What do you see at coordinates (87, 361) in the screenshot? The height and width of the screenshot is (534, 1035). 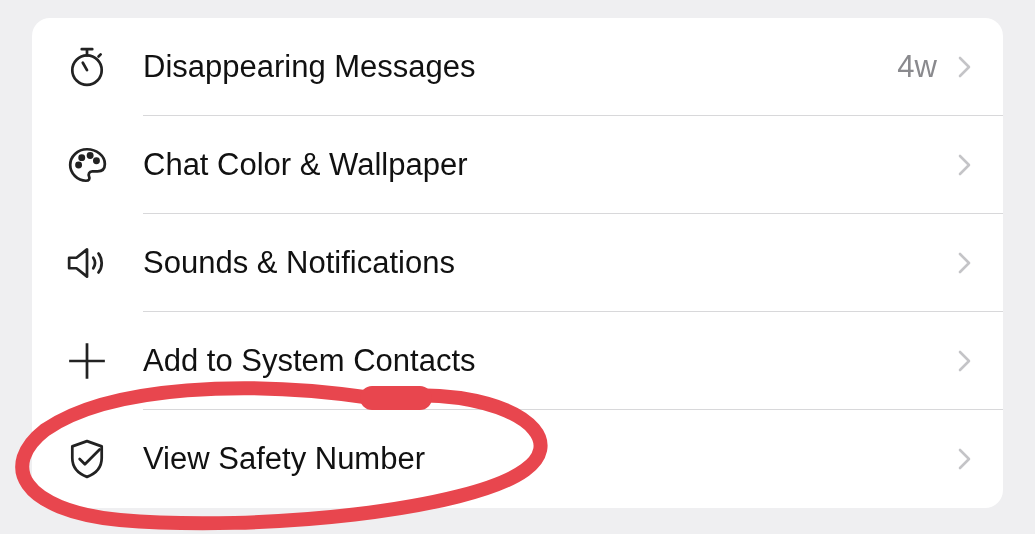 I see `plus-icon` at bounding box center [87, 361].